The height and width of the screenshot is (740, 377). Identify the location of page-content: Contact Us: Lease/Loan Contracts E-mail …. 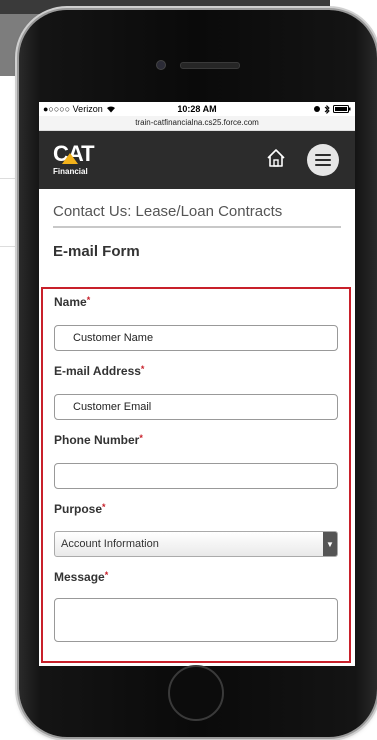
(197, 231).